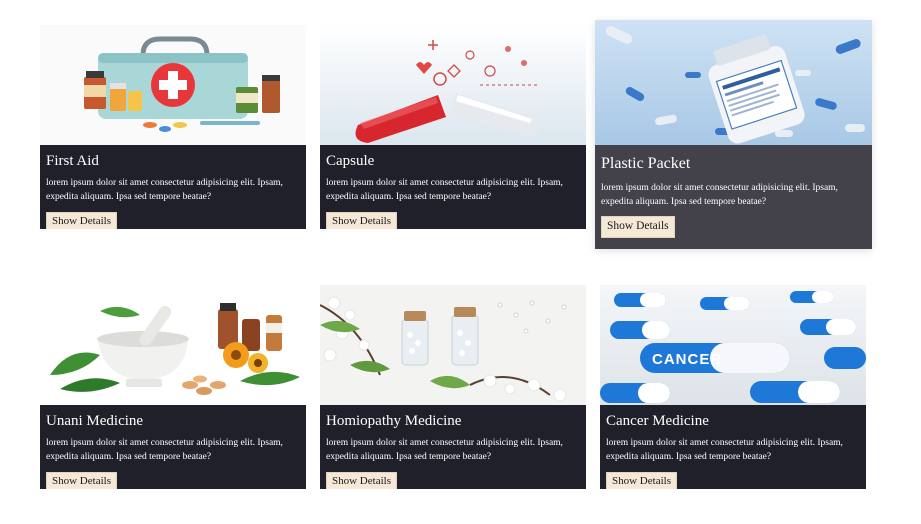 This screenshot has height=524, width=921. What do you see at coordinates (72, 161) in the screenshot?
I see `card-title: First Aid` at bounding box center [72, 161].